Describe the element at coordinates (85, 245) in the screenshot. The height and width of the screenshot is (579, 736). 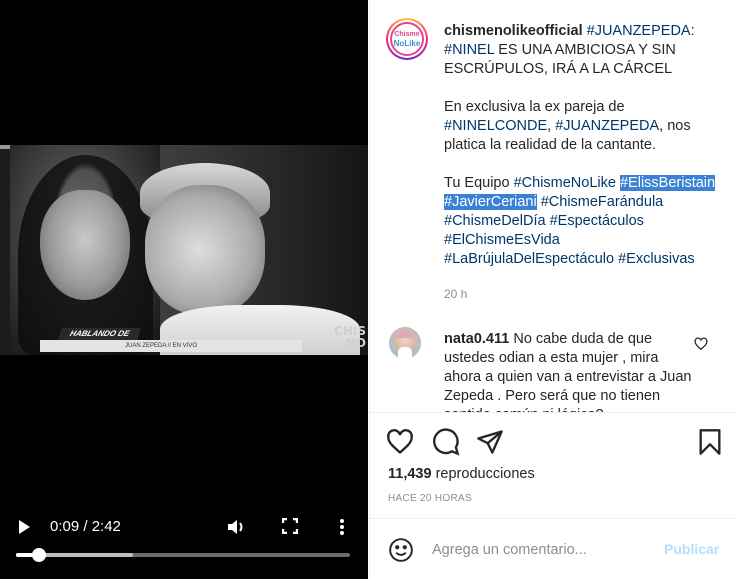
I see `woman-face` at that location.